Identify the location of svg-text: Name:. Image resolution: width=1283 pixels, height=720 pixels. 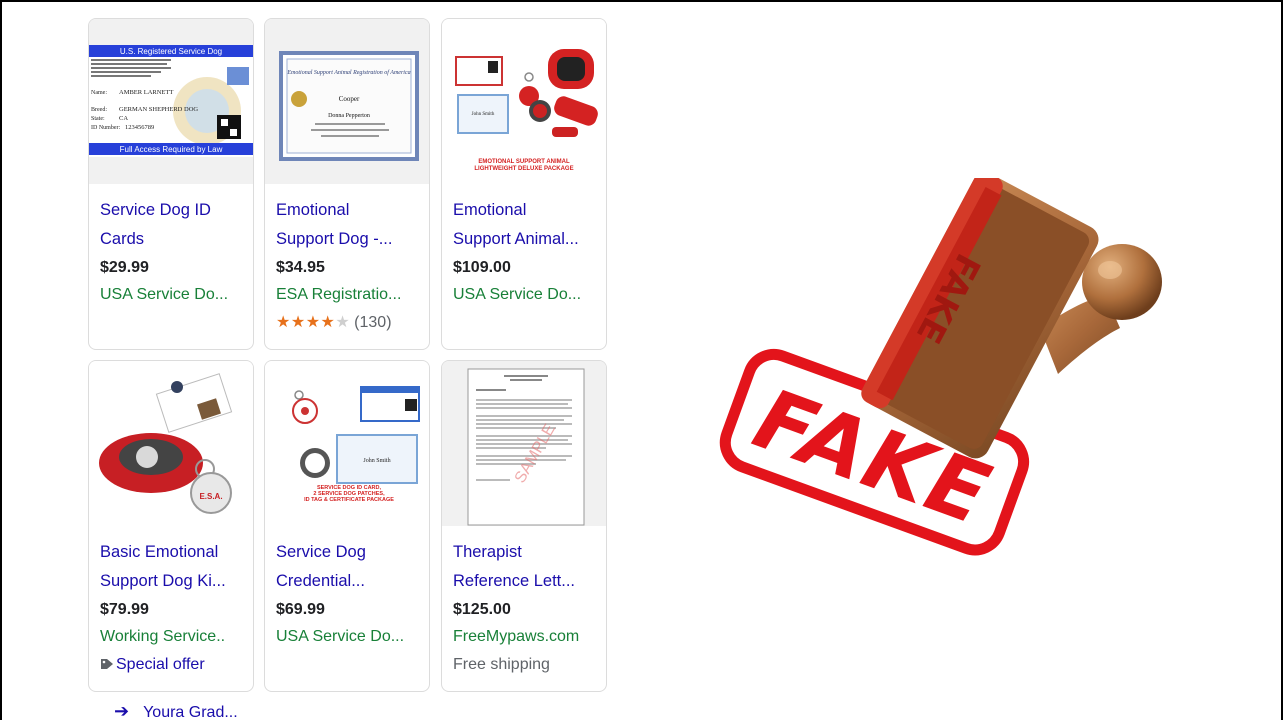
(99, 93).